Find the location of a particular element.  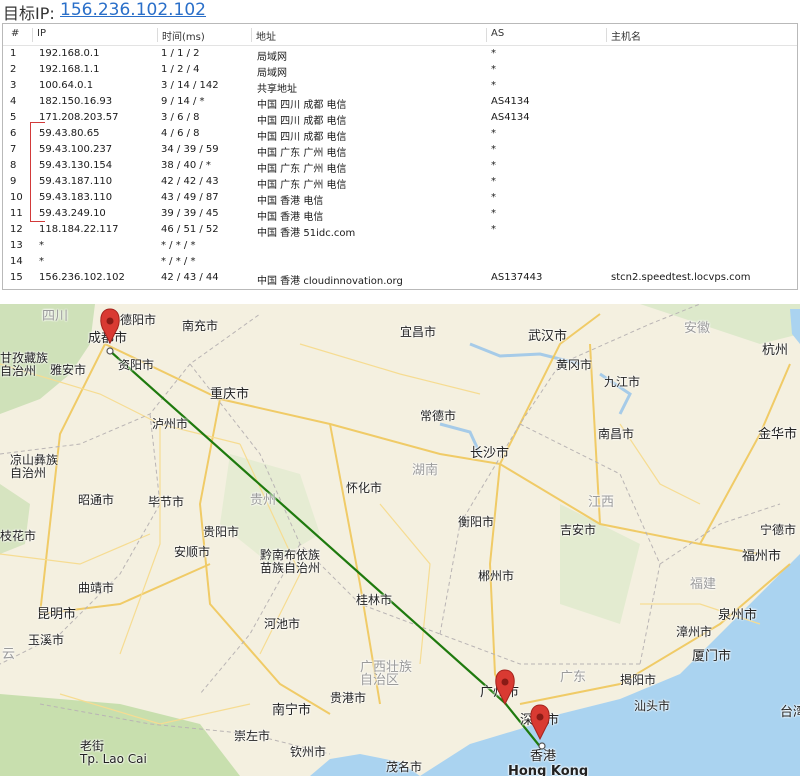

table-row: 6 59.43.80.65 4 / 6 / 8 中国 四川 成都 电信 * is located at coordinates (400, 134).